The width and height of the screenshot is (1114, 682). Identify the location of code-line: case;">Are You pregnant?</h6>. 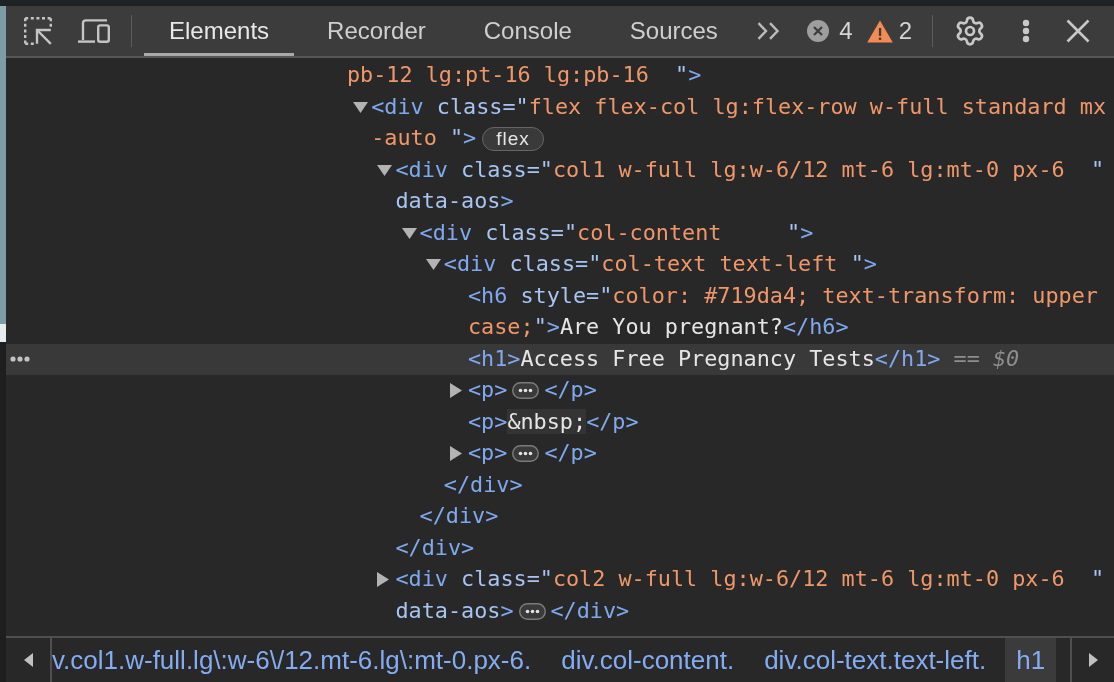
(658, 327).